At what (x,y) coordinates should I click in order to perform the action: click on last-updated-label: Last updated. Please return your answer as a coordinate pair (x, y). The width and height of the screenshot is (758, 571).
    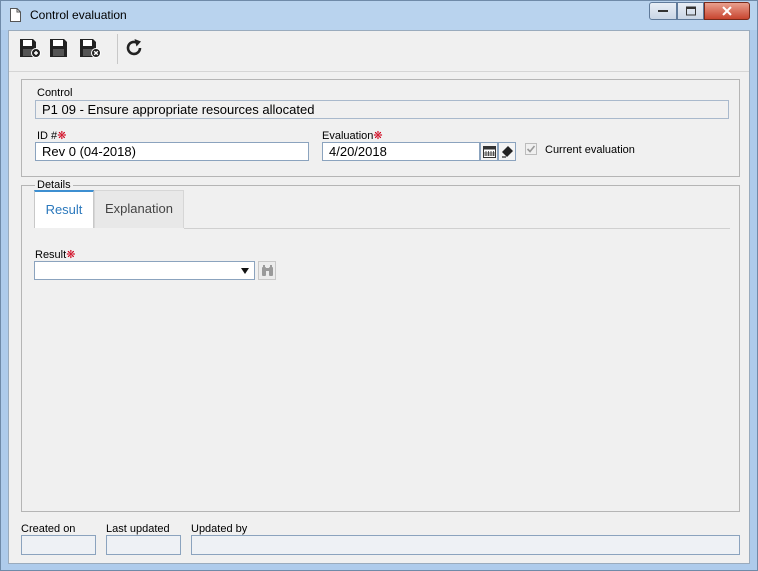
    Looking at the image, I should click on (138, 529).